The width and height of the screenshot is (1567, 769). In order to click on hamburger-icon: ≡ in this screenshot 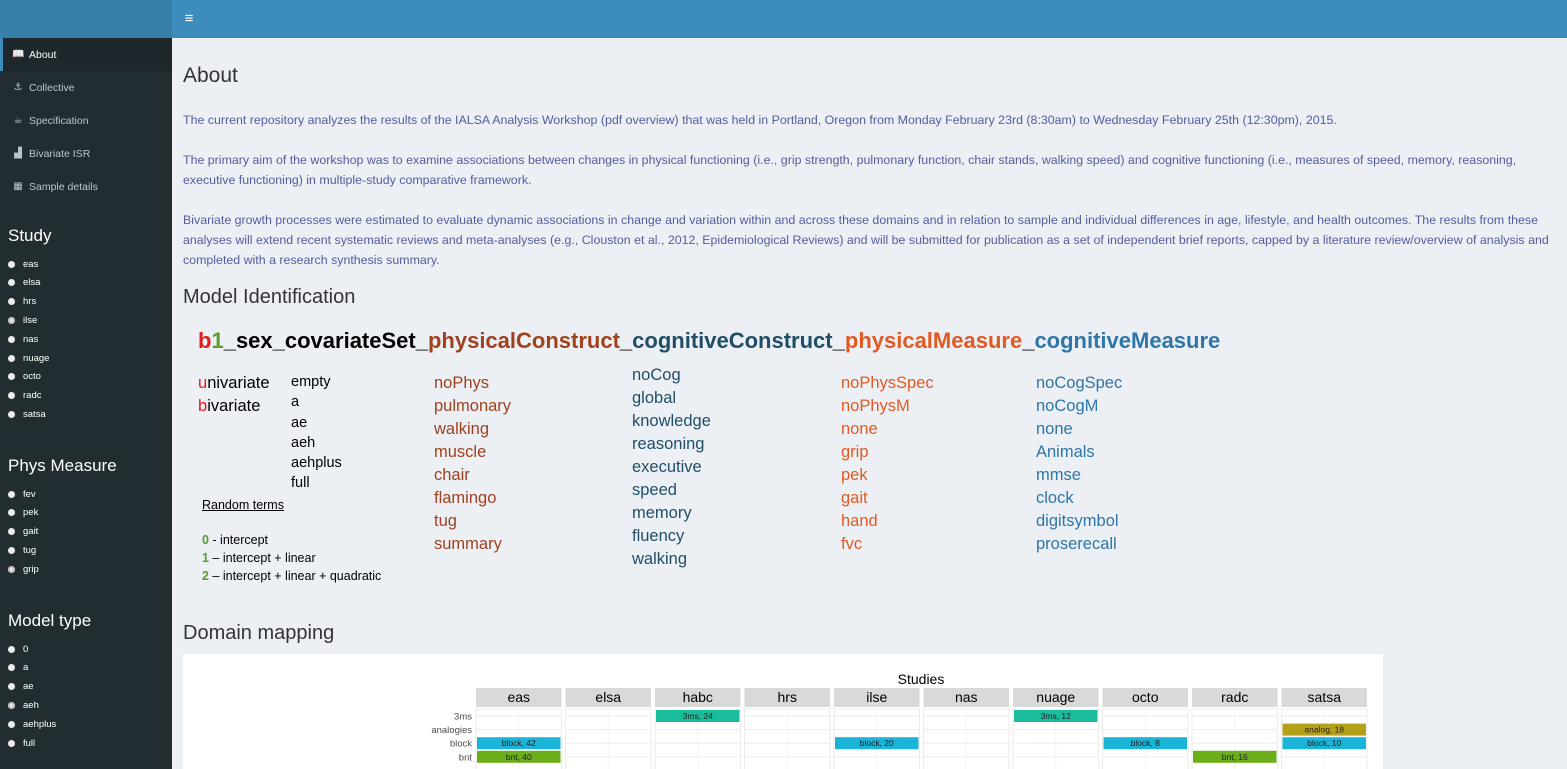, I will do `click(189, 19)`.